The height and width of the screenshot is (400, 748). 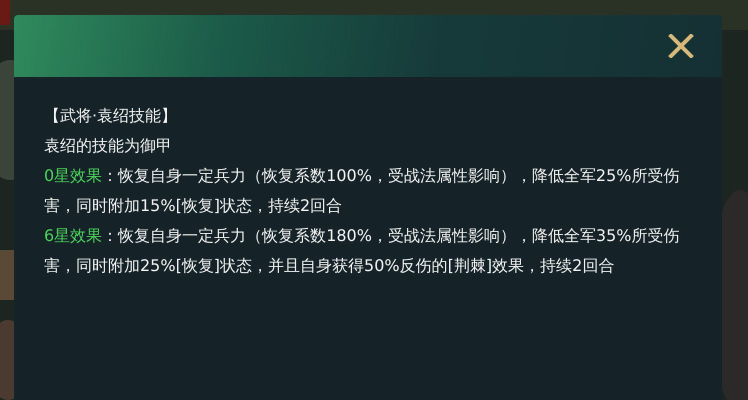 What do you see at coordinates (362, 251) in the screenshot?
I see `effect-description: 6星效果：恢复自身一定兵力（恢复系数180%，受战法属性影响），降低全军35%所受伤害，同时附加25%[恢复]状态，并且自身获得50%反伤的[荆棘]效果，持续2回合` at bounding box center [362, 251].